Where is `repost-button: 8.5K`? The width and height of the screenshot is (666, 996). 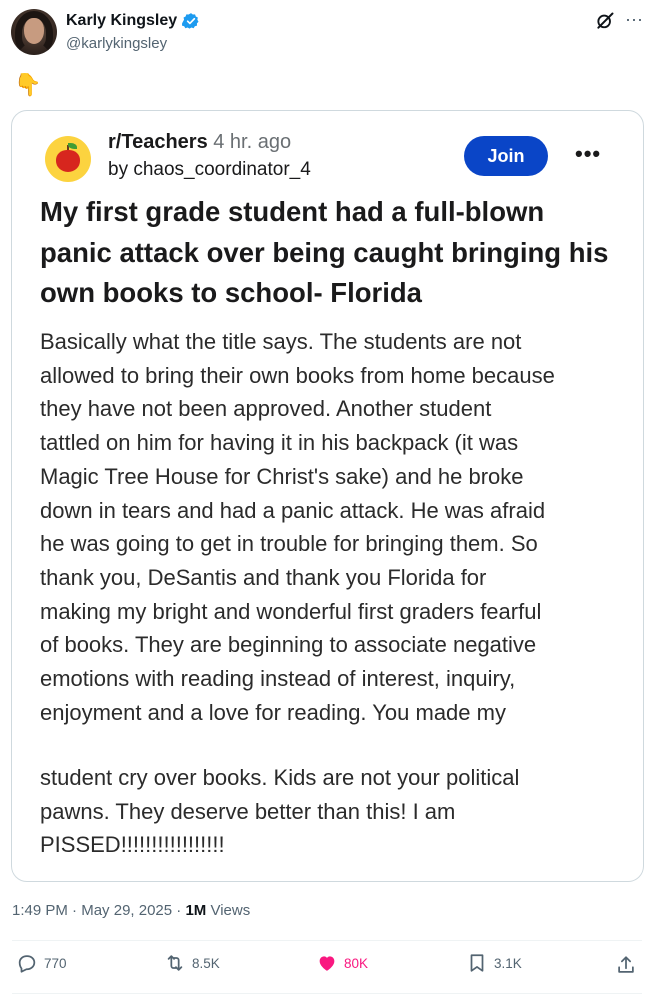
repost-button: 8.5K is located at coordinates (192, 963).